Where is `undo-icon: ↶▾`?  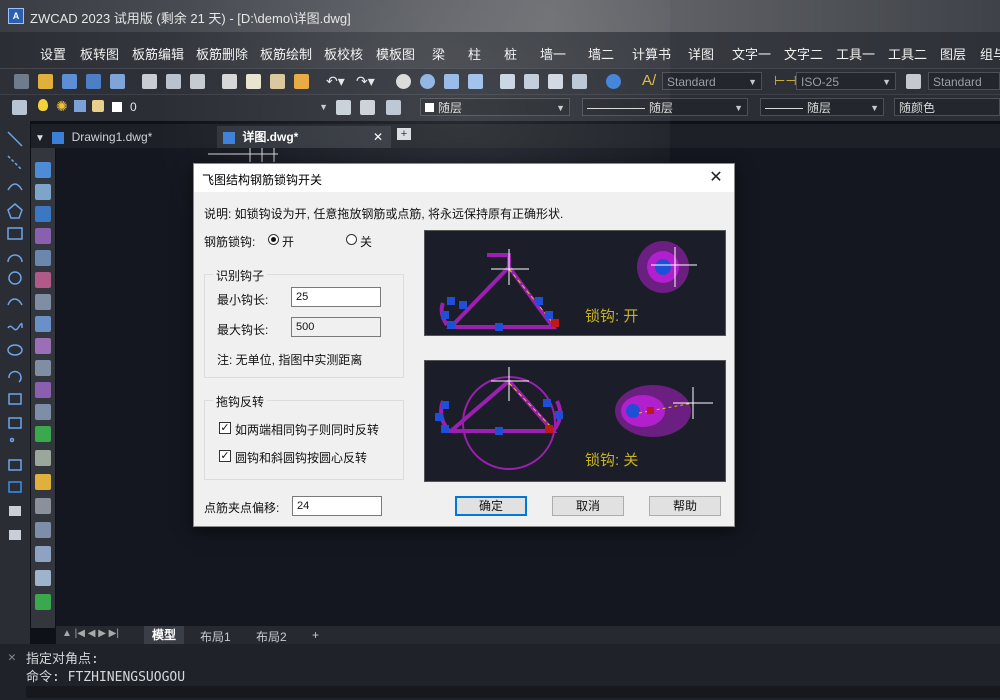
undo-icon: ↶▾ is located at coordinates (335, 81).